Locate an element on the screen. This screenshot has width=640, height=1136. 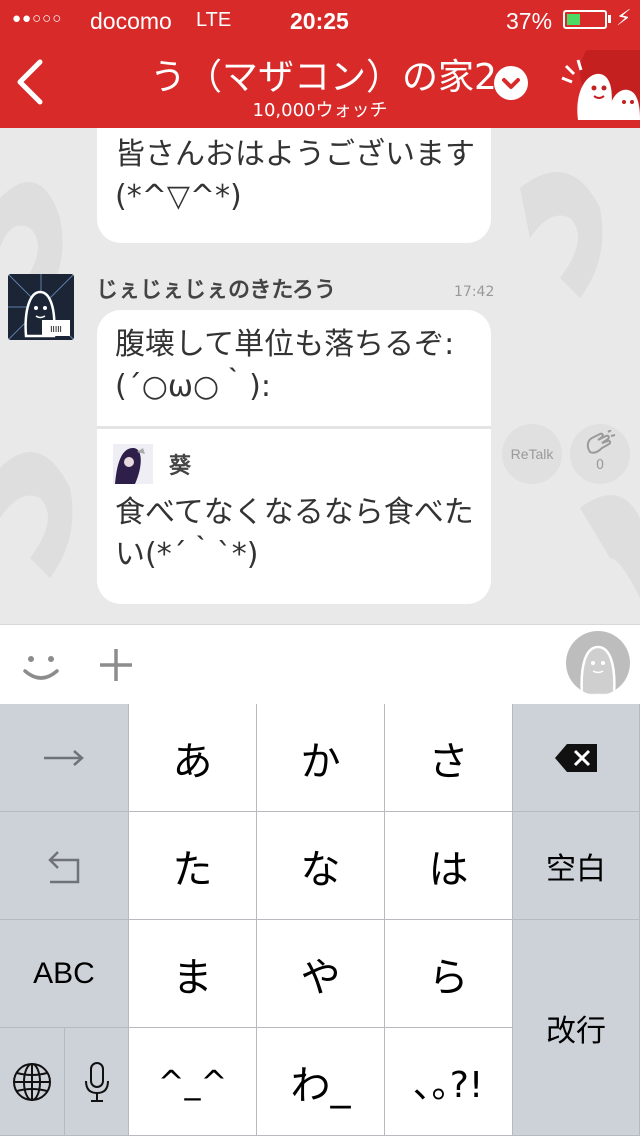
abc-key: ABC is located at coordinates (64, 974).